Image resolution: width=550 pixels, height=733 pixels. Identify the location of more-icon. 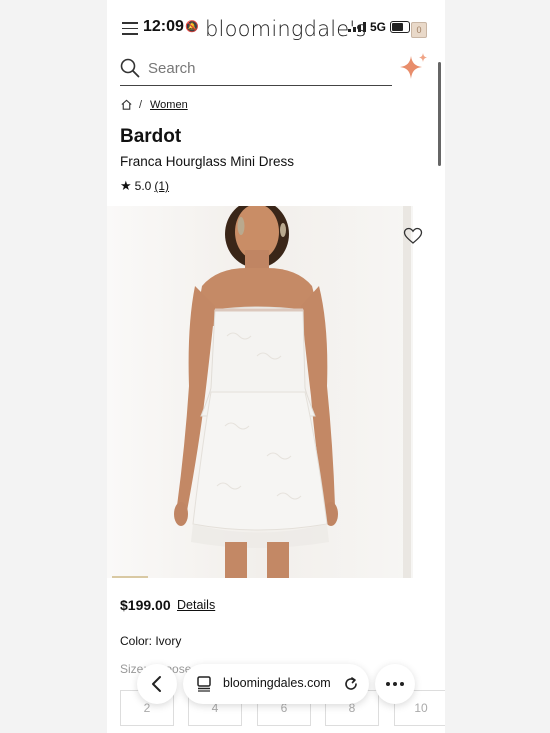
(395, 684).